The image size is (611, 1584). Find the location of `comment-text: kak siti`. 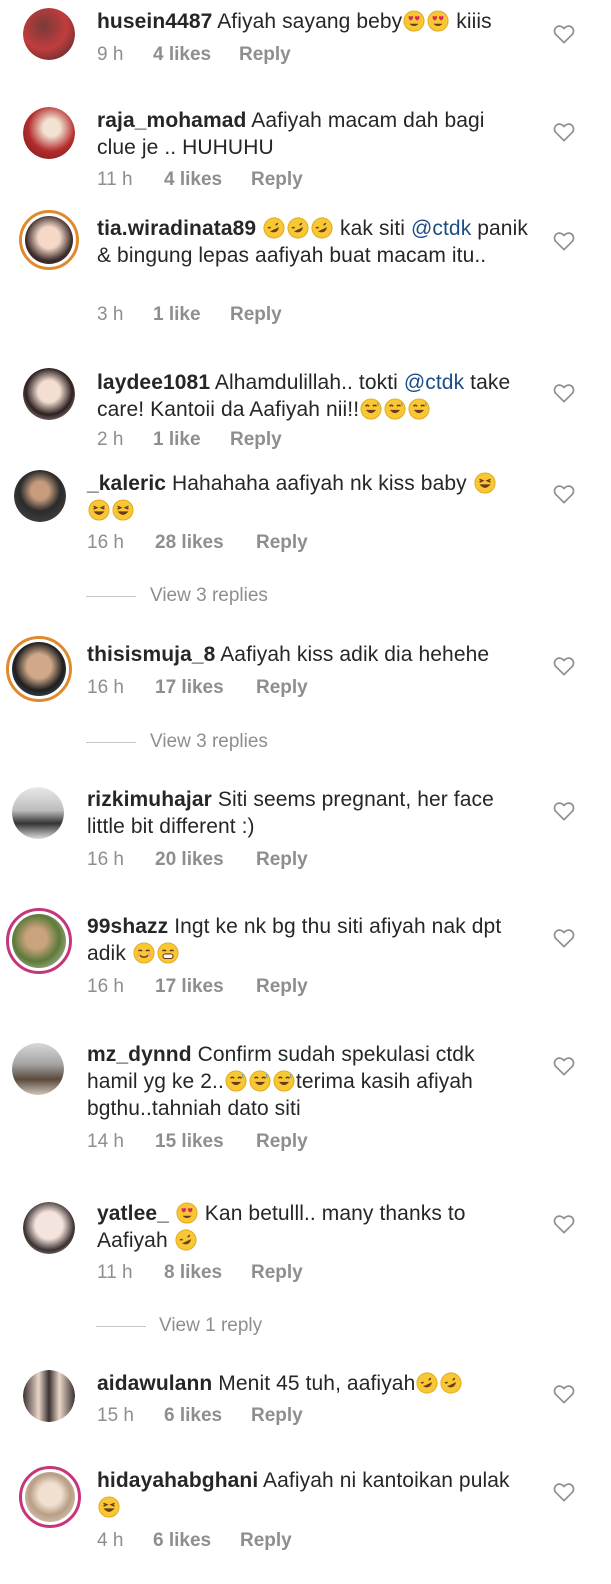

comment-text: kak siti is located at coordinates (372, 228).